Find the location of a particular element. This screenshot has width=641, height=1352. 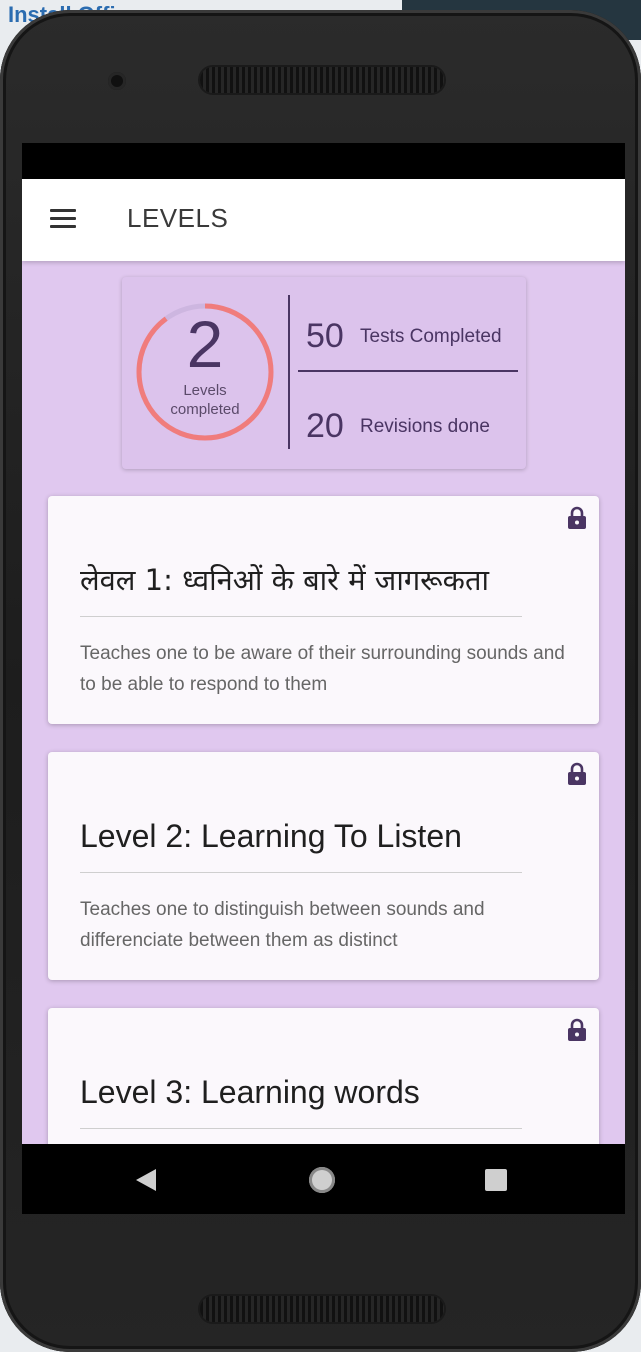

status-bar is located at coordinates (323, 161).